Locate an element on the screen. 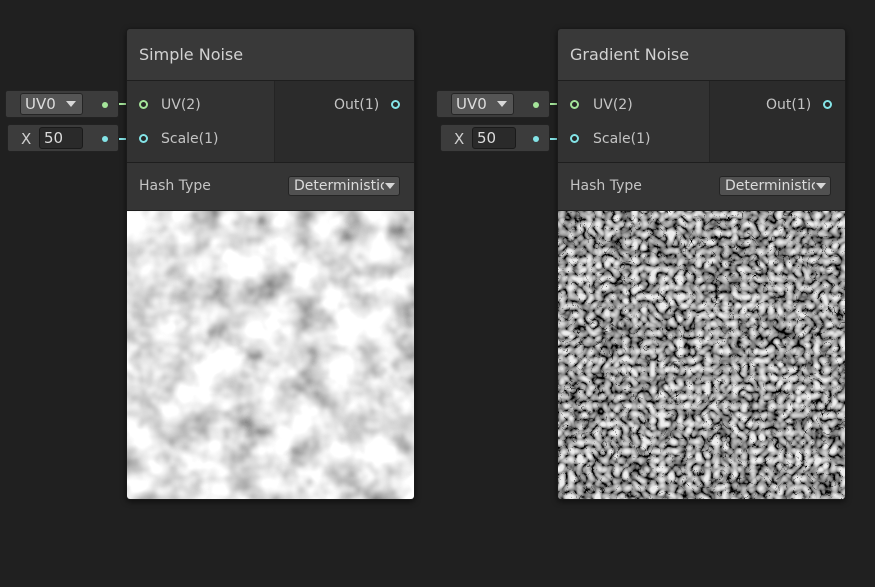 Image resolution: width=875 pixels, height=587 pixels. node-title-bar: Simple Noise is located at coordinates (270, 55).